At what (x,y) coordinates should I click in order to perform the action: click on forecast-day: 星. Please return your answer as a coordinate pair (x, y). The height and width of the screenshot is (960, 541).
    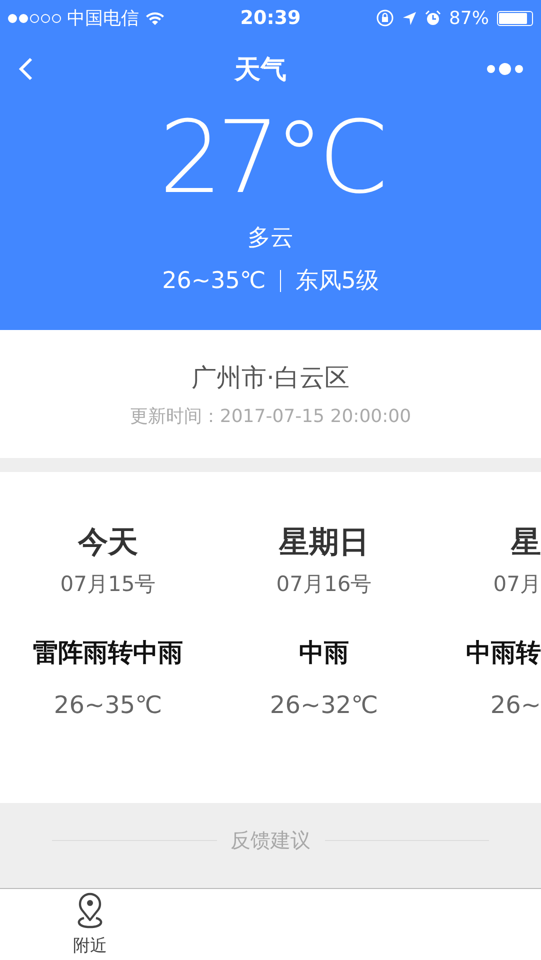
    Looking at the image, I should click on (526, 543).